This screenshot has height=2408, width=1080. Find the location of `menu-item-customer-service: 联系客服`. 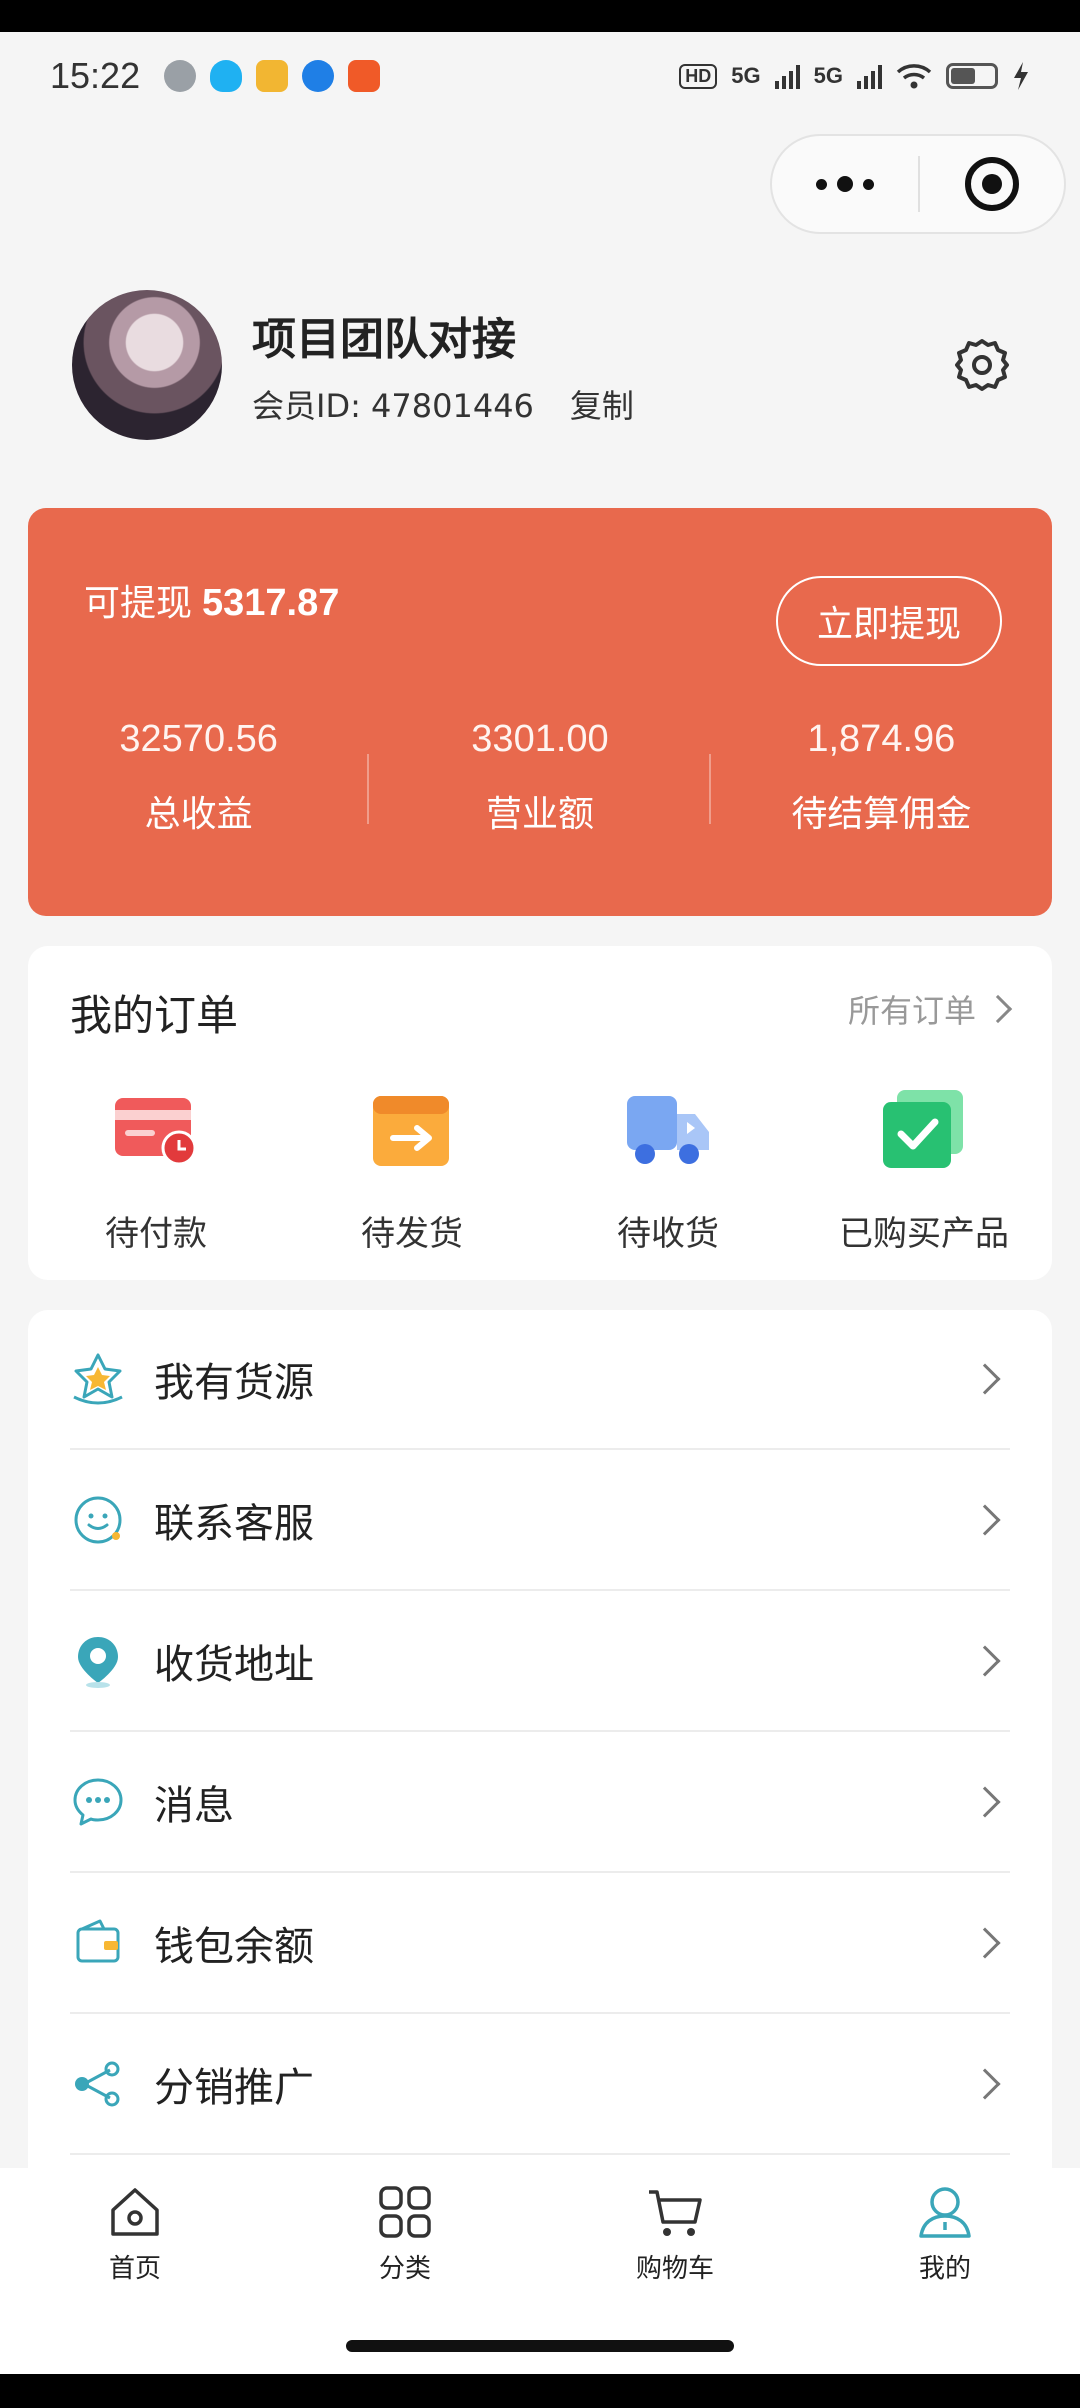

menu-item-customer-service: 联系客服 is located at coordinates (540, 1521).